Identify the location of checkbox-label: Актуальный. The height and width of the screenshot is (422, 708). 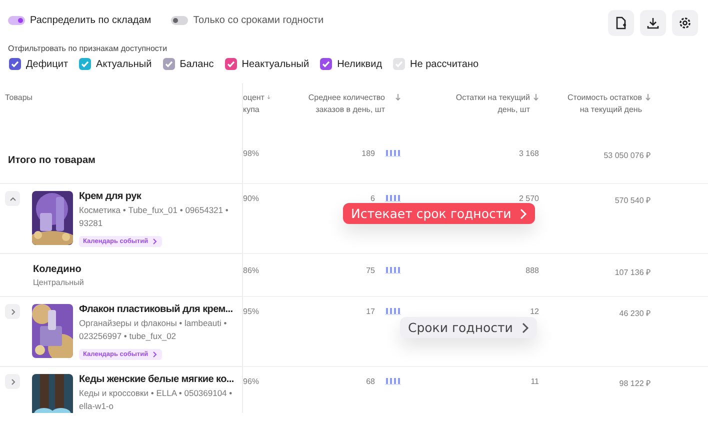
(124, 64).